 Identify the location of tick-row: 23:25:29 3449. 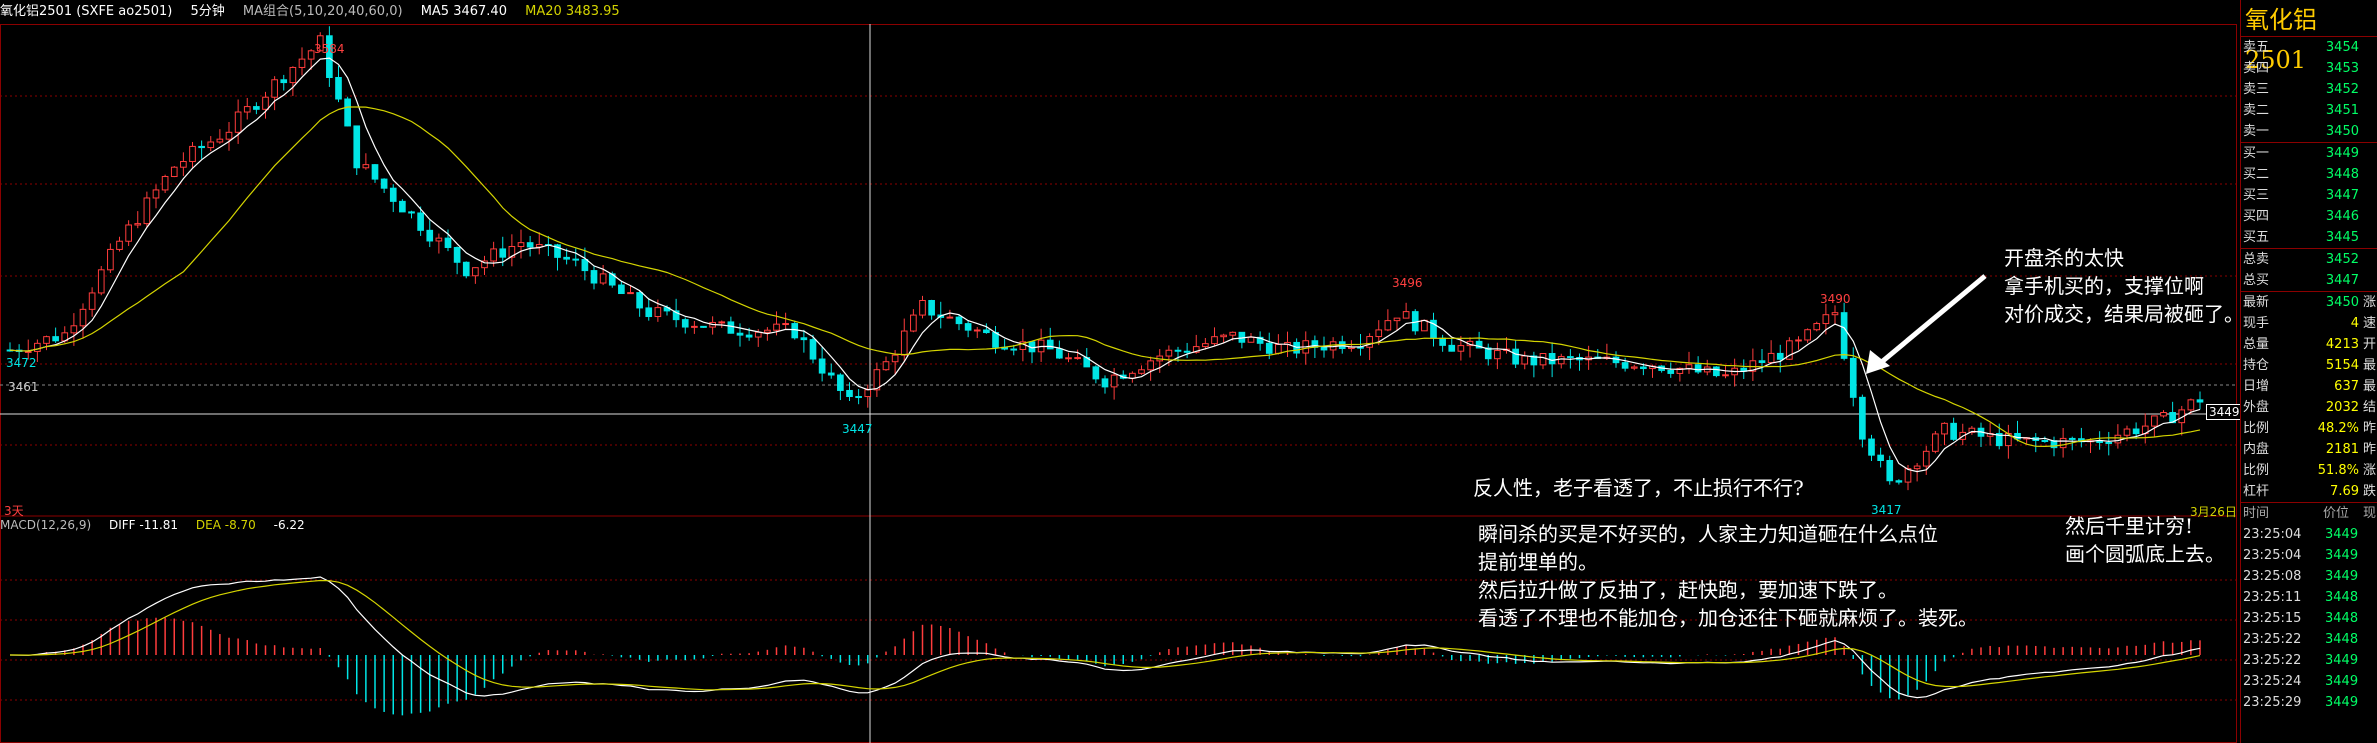
(2309, 702).